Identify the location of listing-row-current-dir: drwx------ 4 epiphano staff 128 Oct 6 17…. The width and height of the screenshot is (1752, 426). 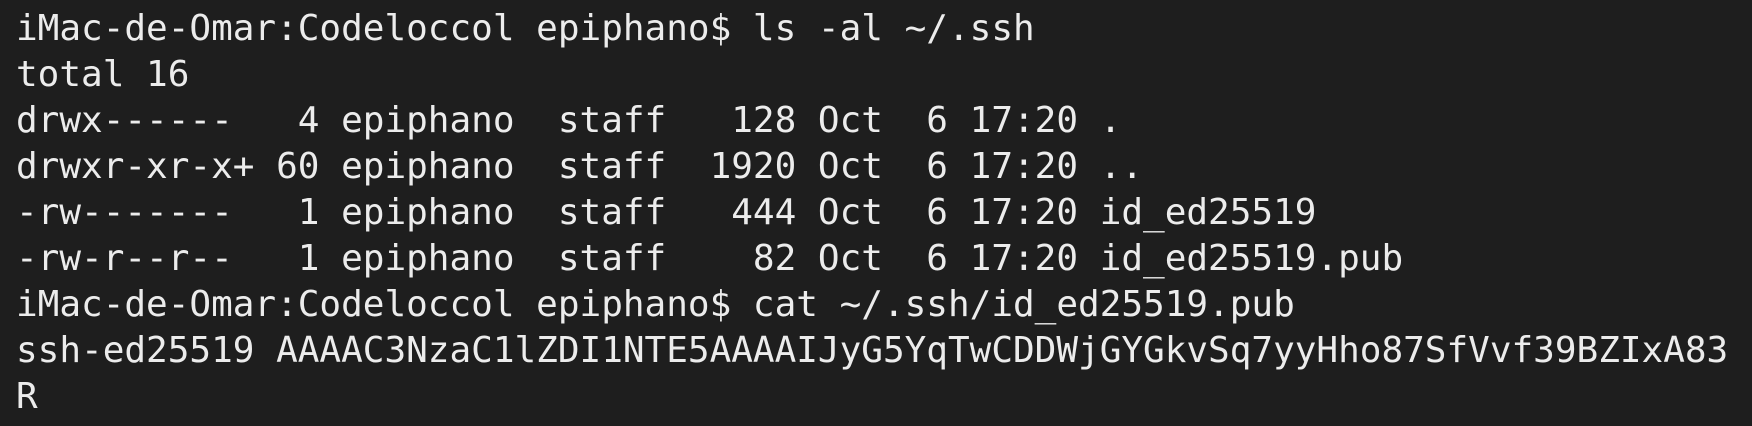
(569, 120).